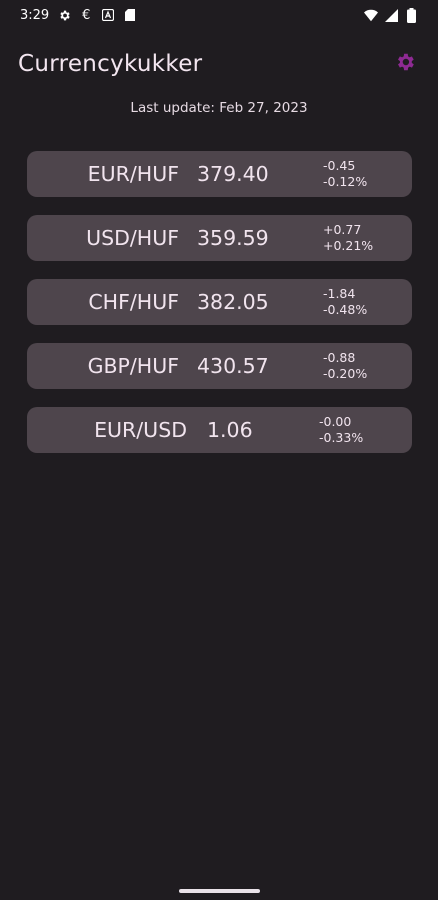 The height and width of the screenshot is (900, 438). What do you see at coordinates (132, 238) in the screenshot?
I see `currency-pair: USD/HUF` at bounding box center [132, 238].